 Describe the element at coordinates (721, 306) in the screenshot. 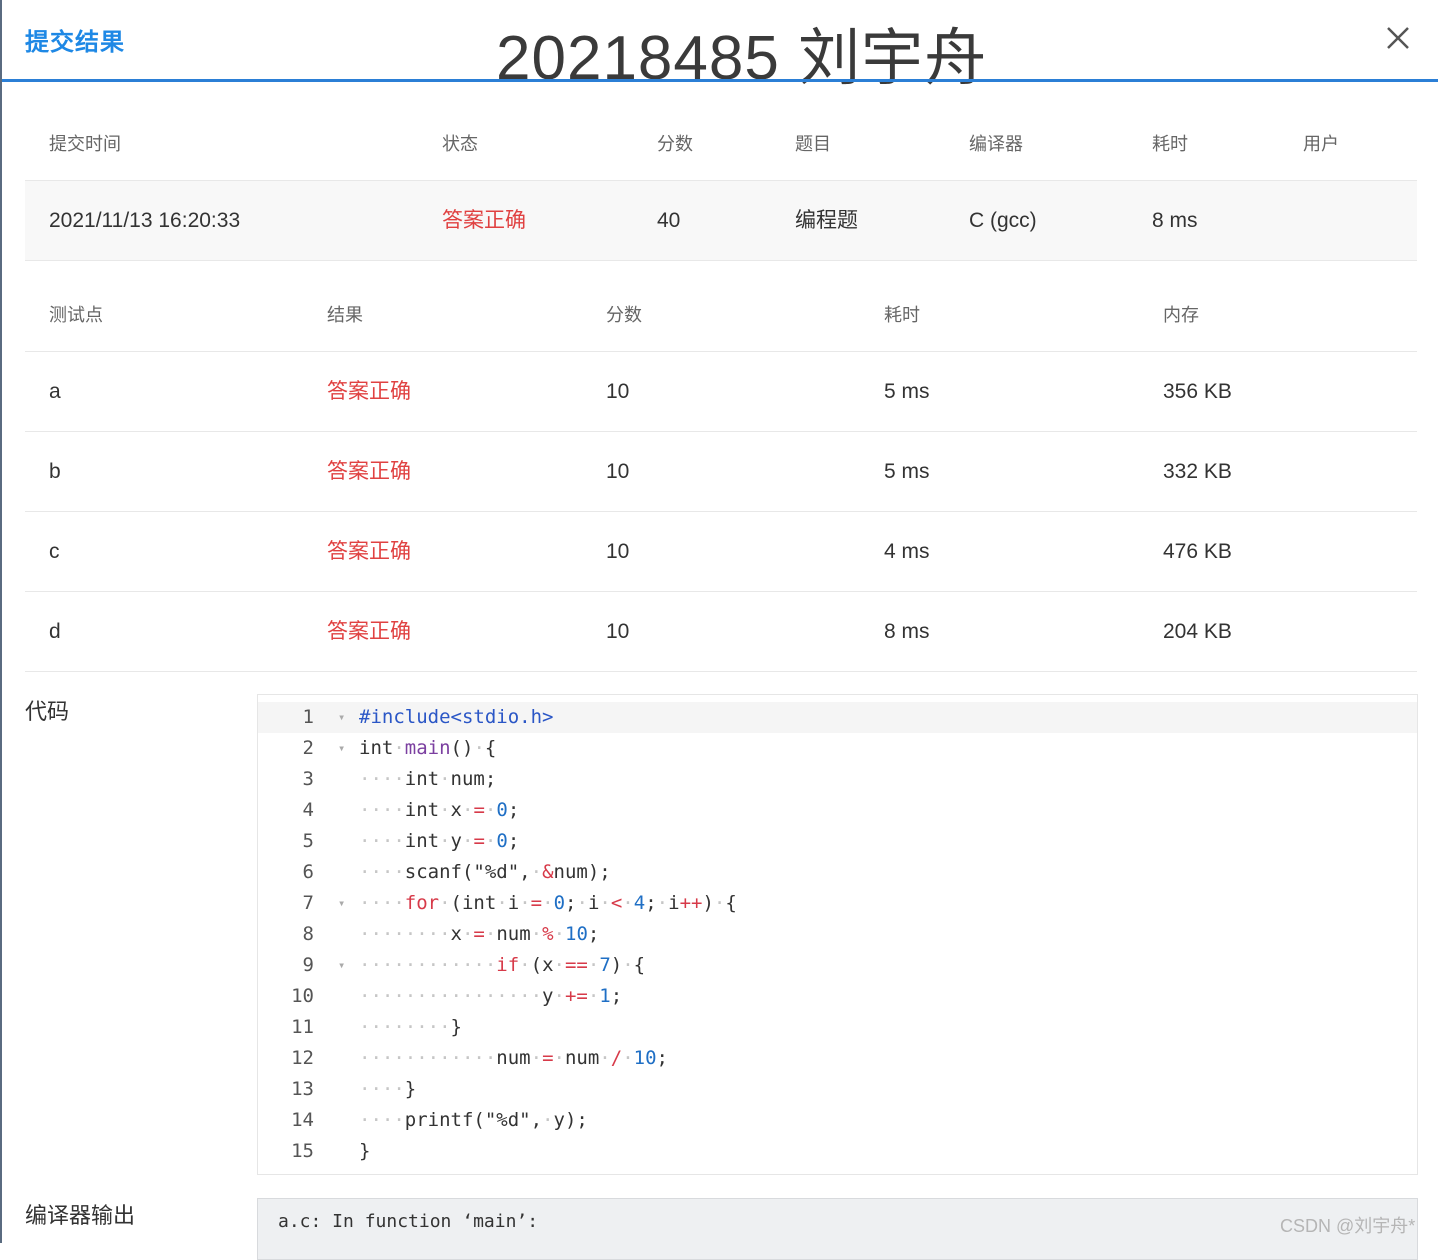

I see `tests-header-row: 测试点 结果 分数 耗时 内存` at that location.